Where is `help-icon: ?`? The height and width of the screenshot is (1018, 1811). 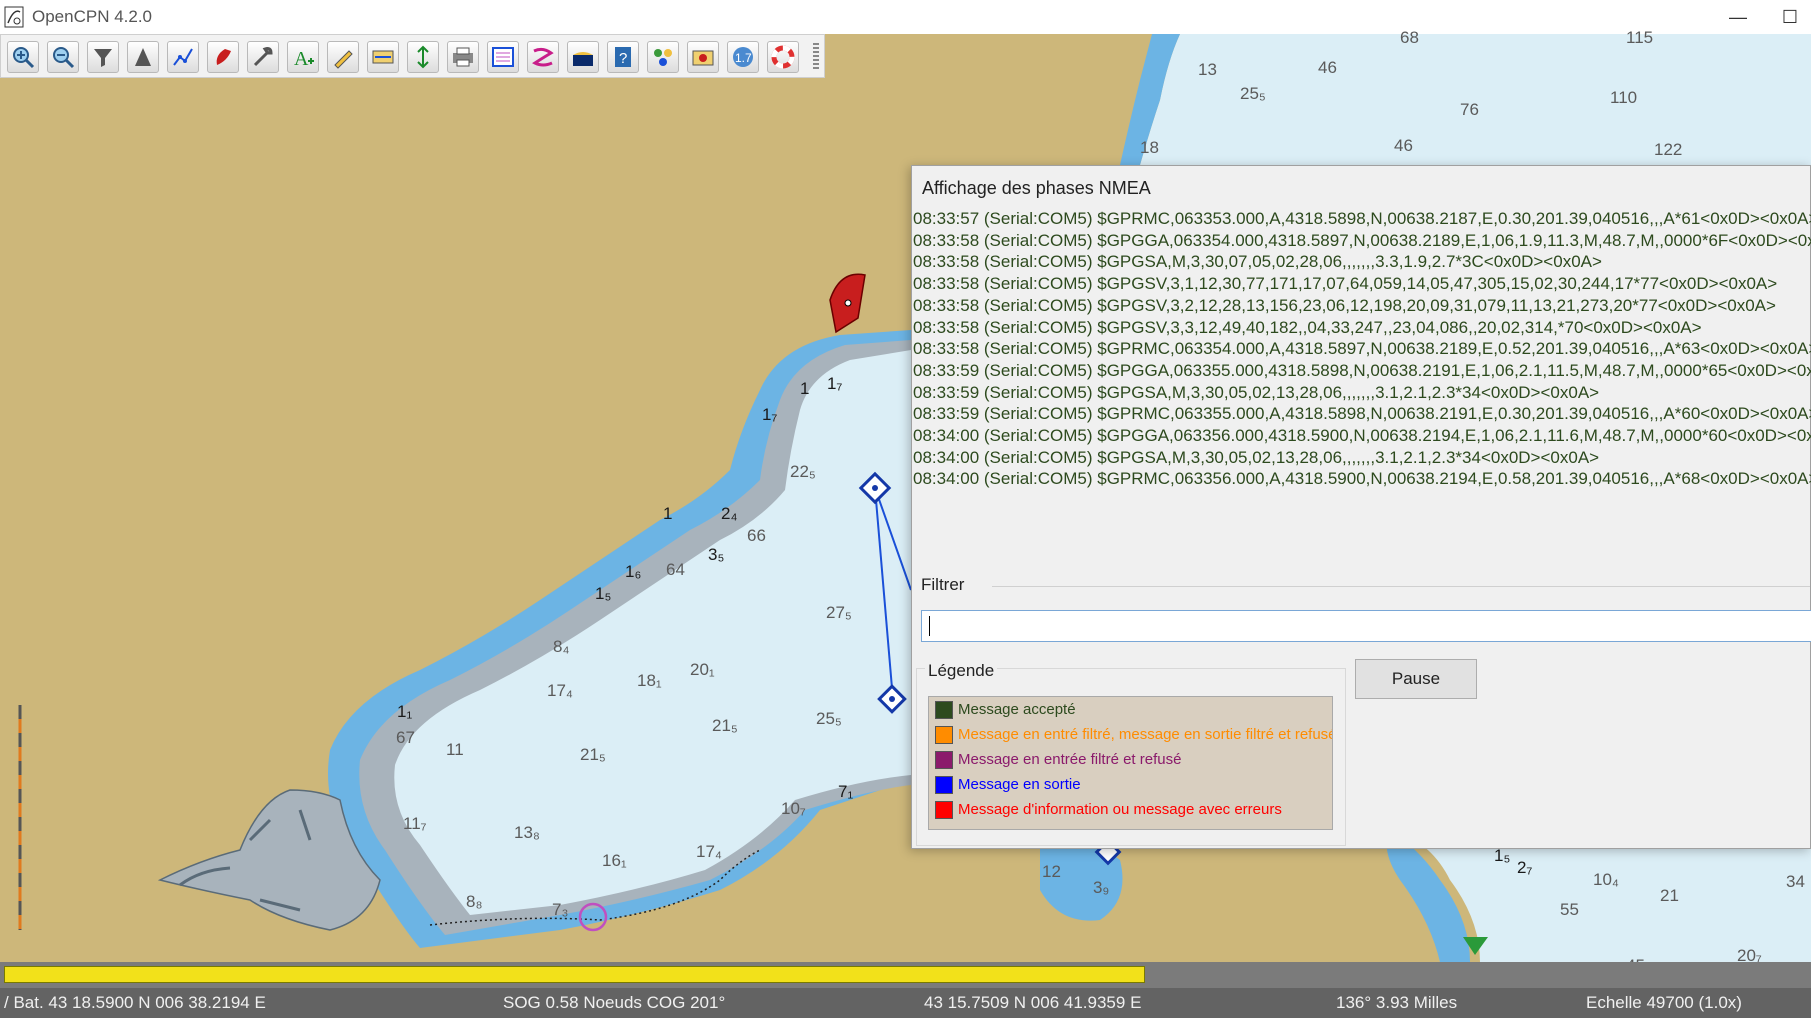
help-icon: ? is located at coordinates (623, 57).